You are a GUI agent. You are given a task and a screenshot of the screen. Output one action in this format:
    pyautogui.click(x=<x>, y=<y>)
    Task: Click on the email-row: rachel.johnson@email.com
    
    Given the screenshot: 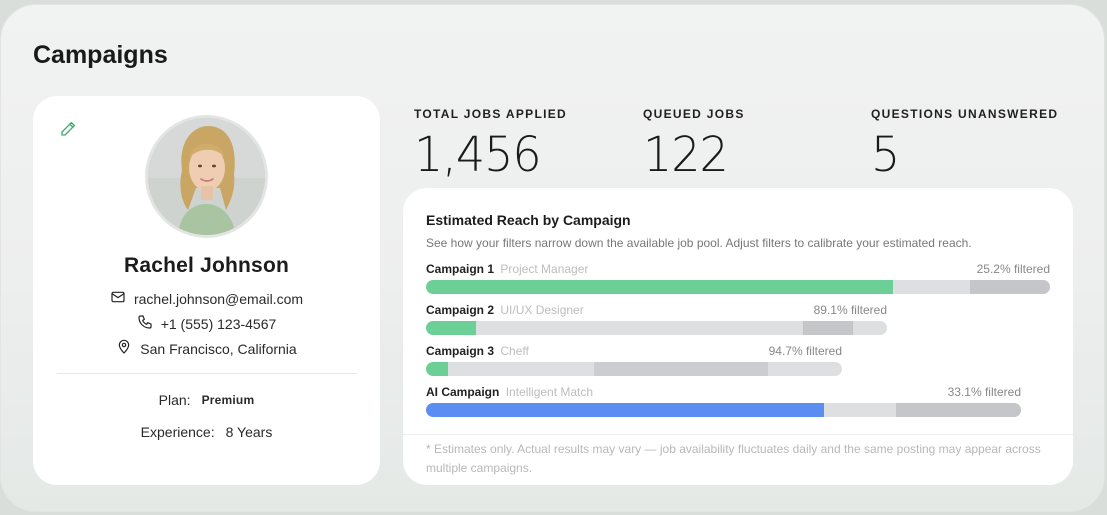 What is the action you would take?
    pyautogui.click(x=206, y=298)
    